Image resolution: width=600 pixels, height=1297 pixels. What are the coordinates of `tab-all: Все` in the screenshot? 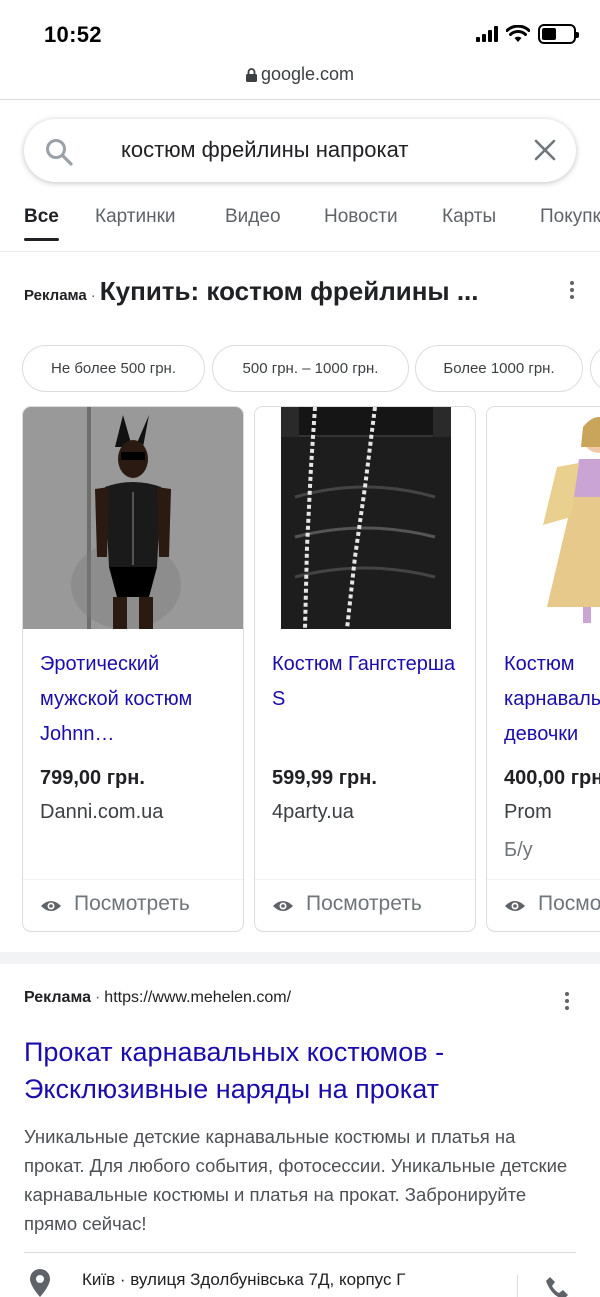 It's located at (41, 223).